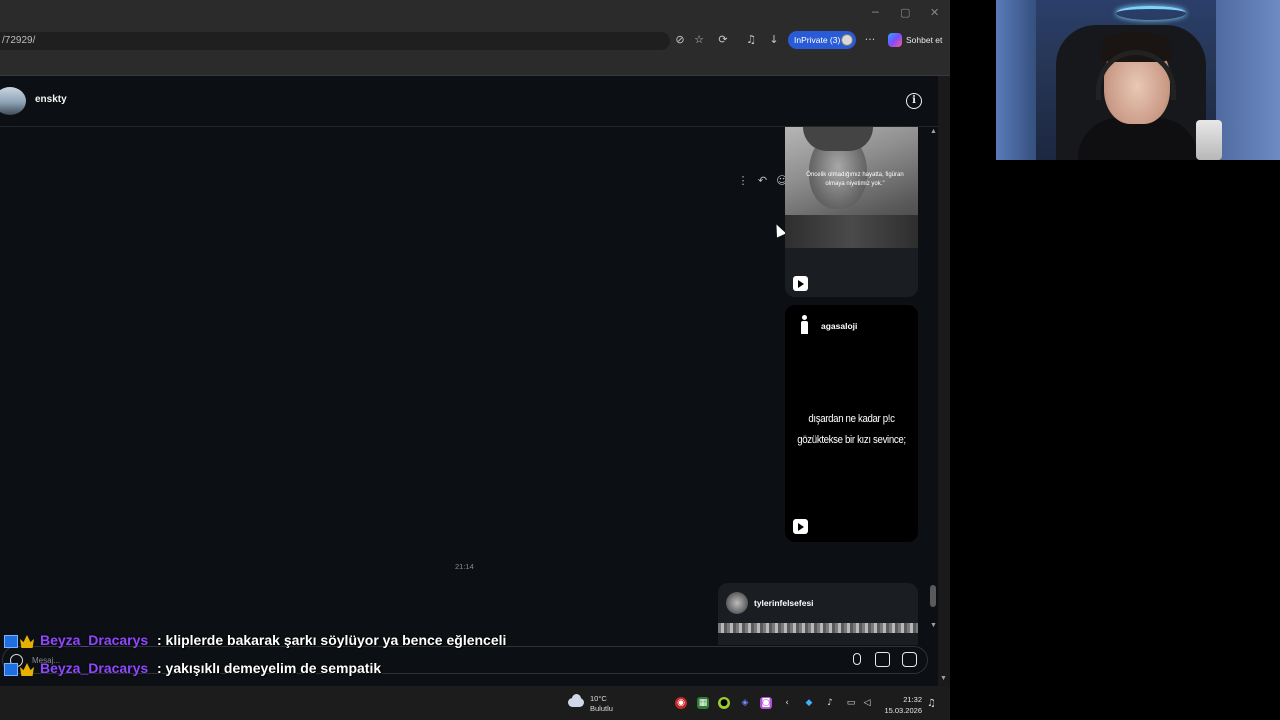  I want to click on copilot-icon, so click(895, 40).